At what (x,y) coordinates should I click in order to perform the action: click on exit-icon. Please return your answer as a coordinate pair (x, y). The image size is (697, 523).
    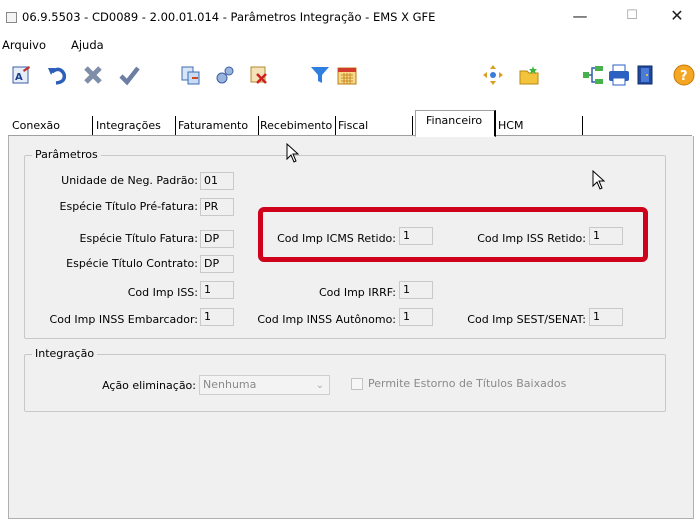
    Looking at the image, I should click on (645, 75).